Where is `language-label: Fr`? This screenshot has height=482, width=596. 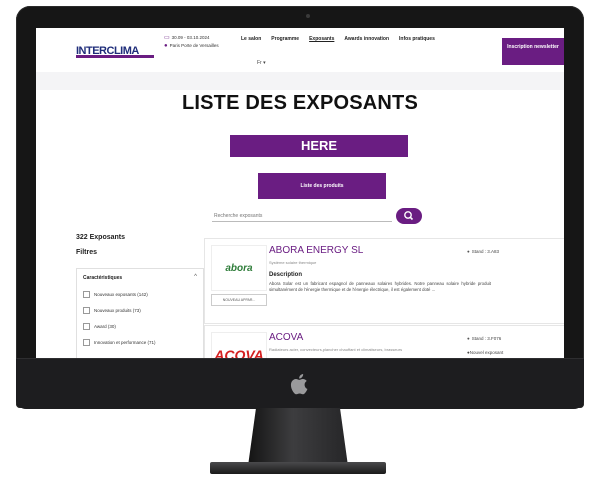 language-label: Fr is located at coordinates (259, 63).